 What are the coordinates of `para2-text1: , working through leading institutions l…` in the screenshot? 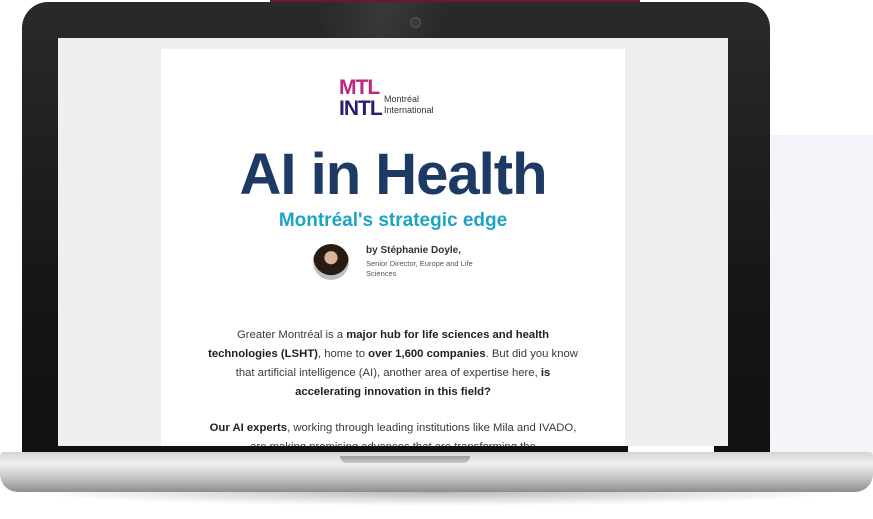 It's located at (413, 434).